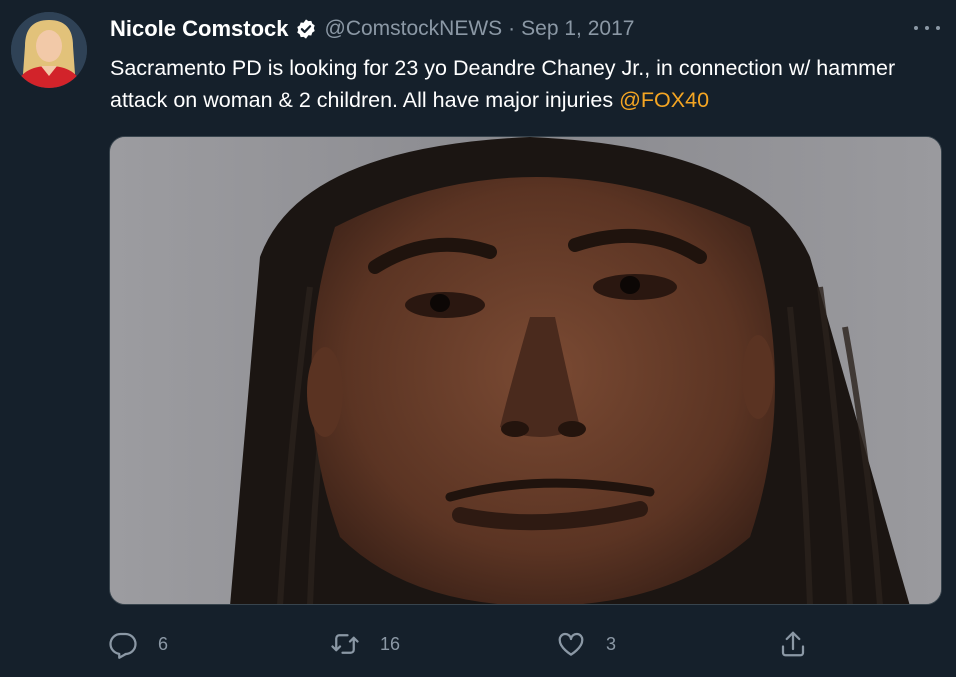 The width and height of the screenshot is (956, 677). What do you see at coordinates (305, 29) in the screenshot?
I see `verified-badge-icon` at bounding box center [305, 29].